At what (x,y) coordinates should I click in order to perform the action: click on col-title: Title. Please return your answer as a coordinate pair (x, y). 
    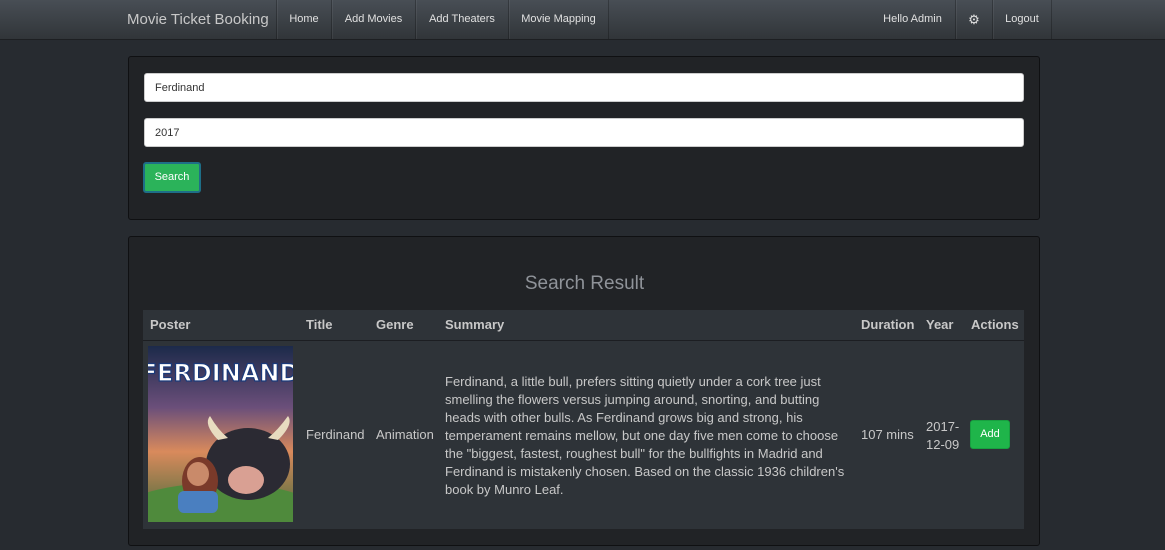
    Looking at the image, I should click on (319, 324).